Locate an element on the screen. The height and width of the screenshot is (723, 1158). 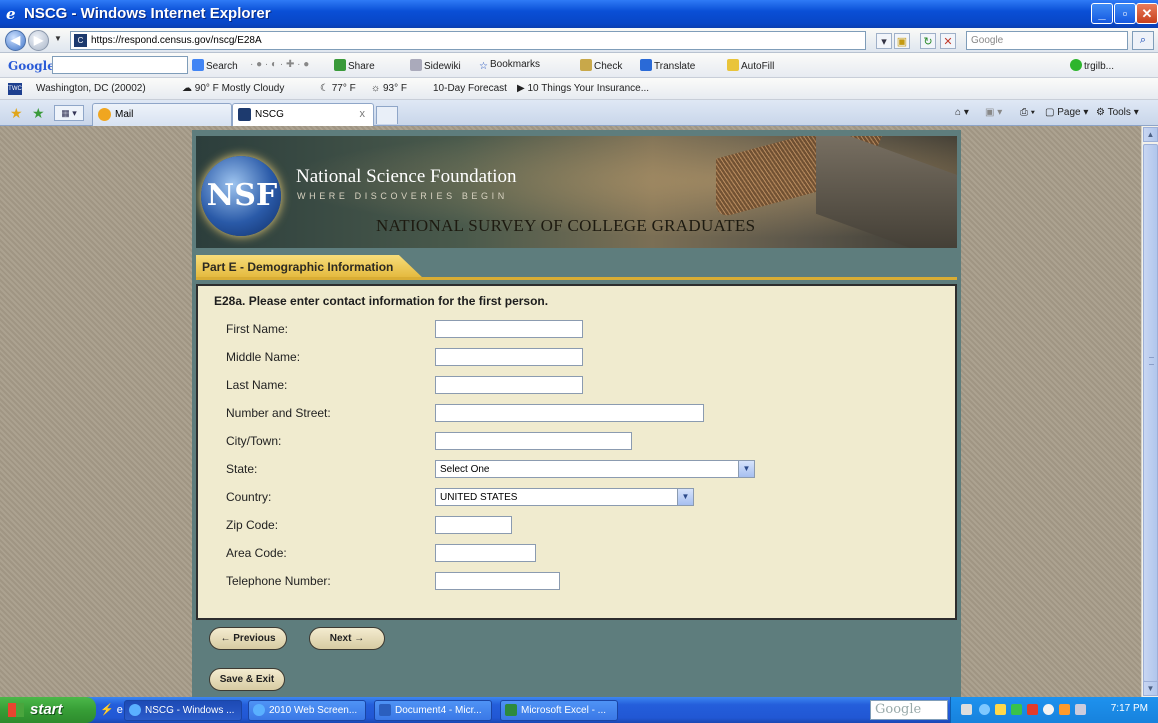
toolbar-search-label: Search is located at coordinates (222, 66).